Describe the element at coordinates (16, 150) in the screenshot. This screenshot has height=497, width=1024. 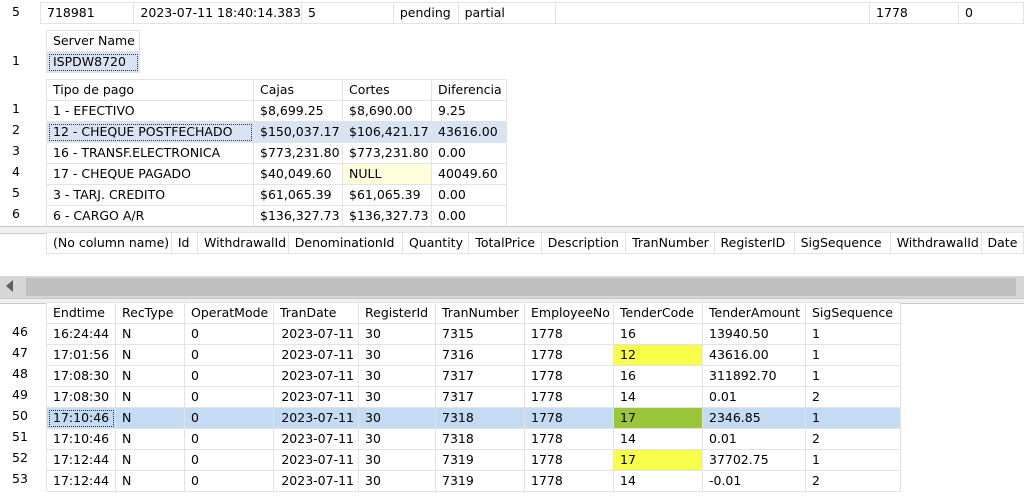
I see `row-number: 3` at that location.